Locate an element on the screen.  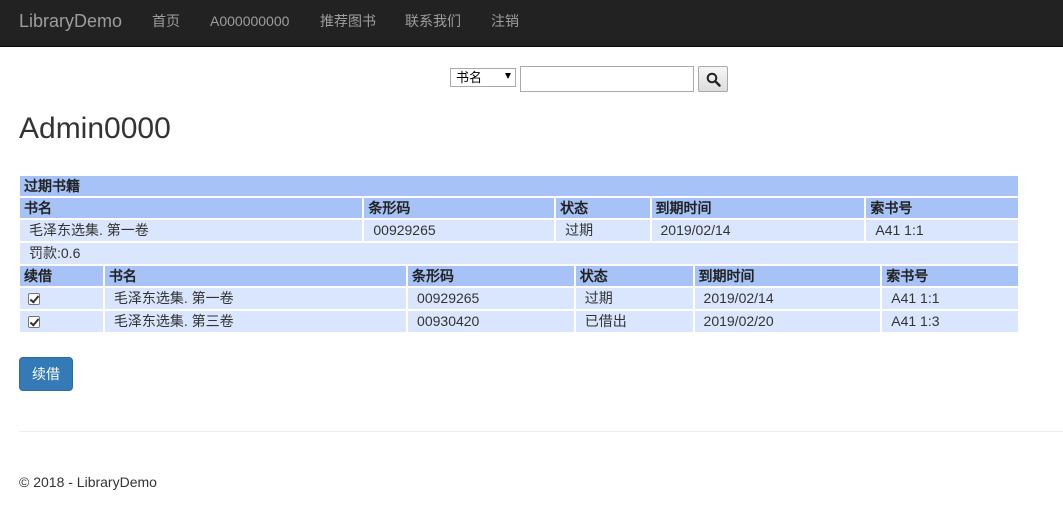
nav-logout: 注销 is located at coordinates (505, 21).